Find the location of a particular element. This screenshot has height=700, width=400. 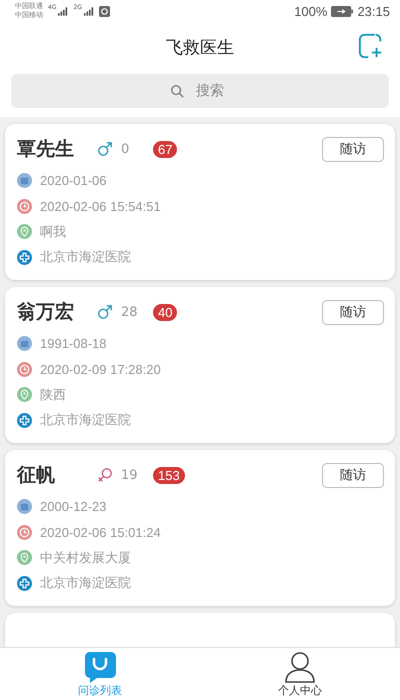

tab: 个人中心 is located at coordinates (300, 674).